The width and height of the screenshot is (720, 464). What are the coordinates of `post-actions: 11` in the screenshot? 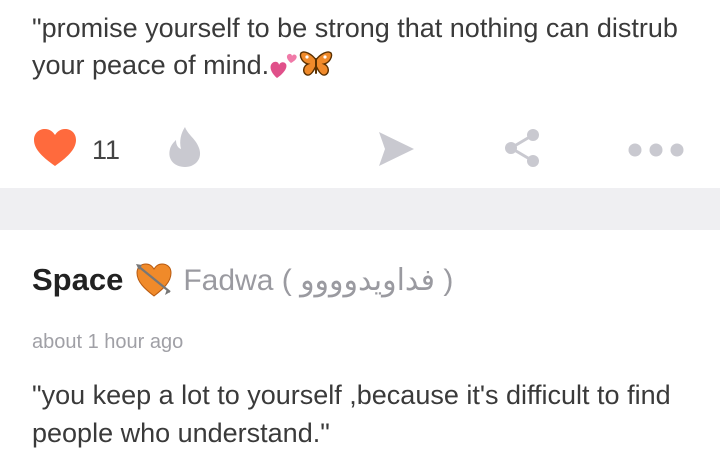 It's located at (360, 148).